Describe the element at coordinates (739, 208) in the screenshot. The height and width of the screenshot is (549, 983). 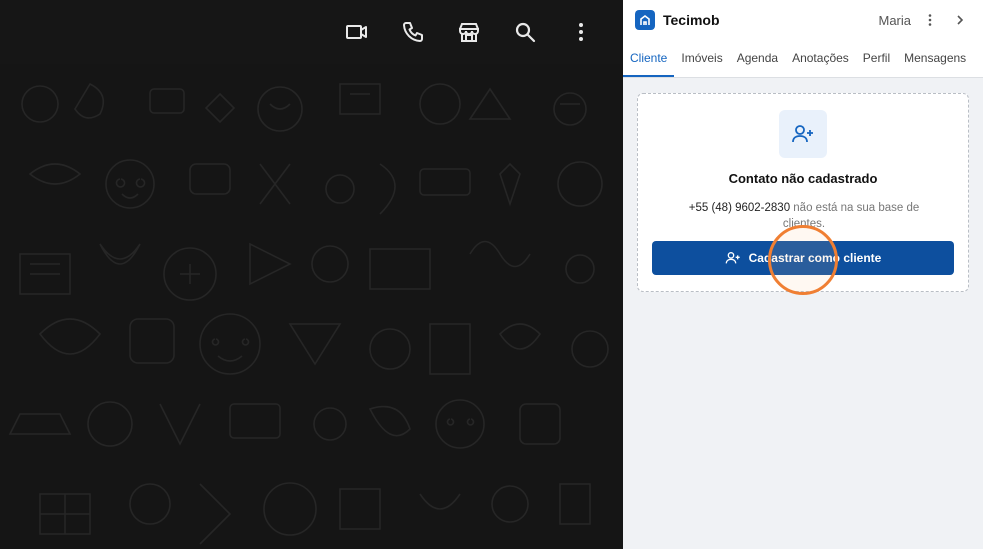
I see `contact-phone: +55 (48) 9602-2830` at that location.